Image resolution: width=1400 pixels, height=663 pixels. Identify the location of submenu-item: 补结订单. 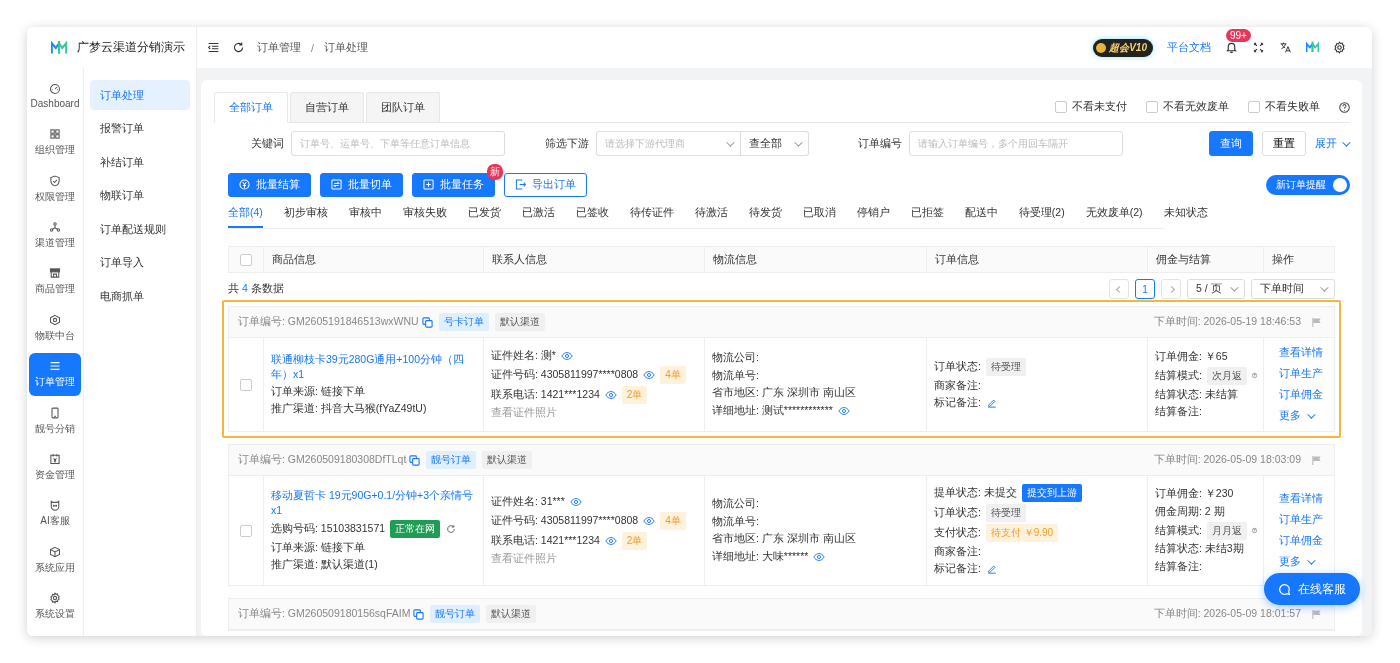
(140, 162).